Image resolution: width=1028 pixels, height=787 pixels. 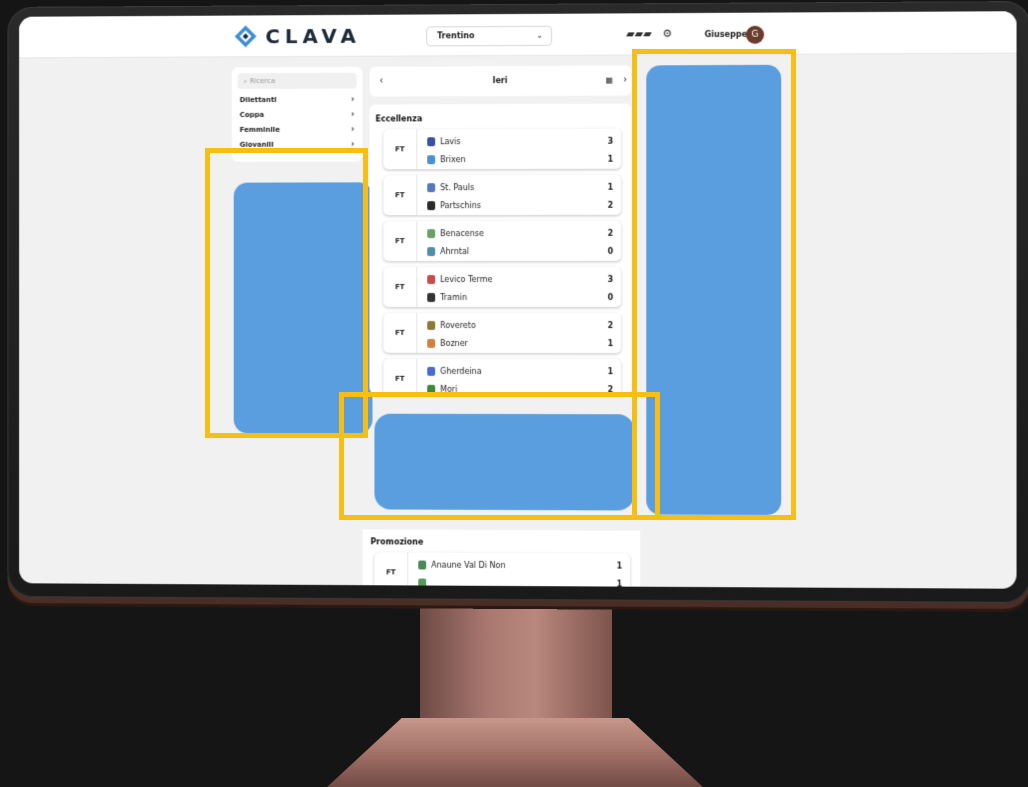 I want to click on match-row: FT Lavis 3 Brixen 1, so click(x=502, y=149).